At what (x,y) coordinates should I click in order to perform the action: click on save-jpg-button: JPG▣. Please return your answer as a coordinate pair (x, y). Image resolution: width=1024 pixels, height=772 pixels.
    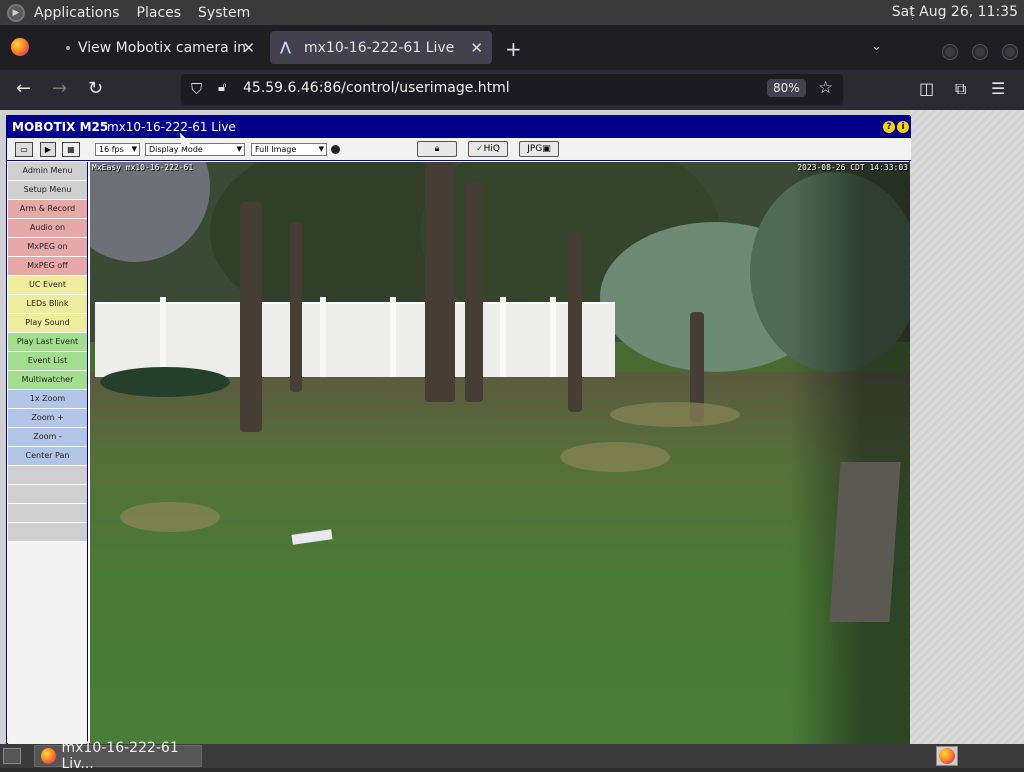
    Looking at the image, I should click on (539, 149).